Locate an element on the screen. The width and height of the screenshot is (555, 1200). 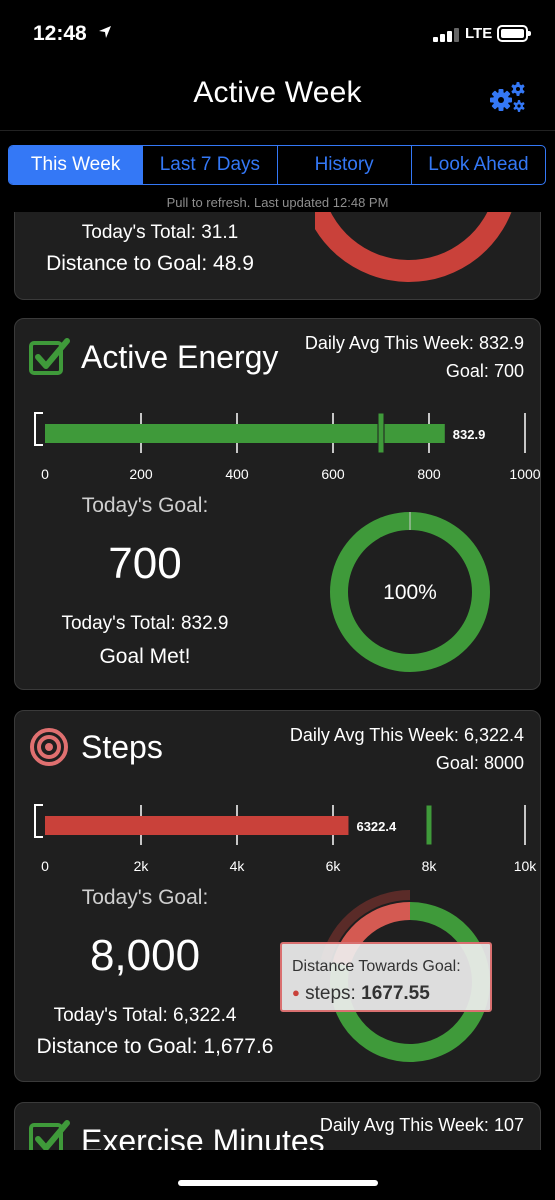
location-arrow-icon is located at coordinates (105, 33).